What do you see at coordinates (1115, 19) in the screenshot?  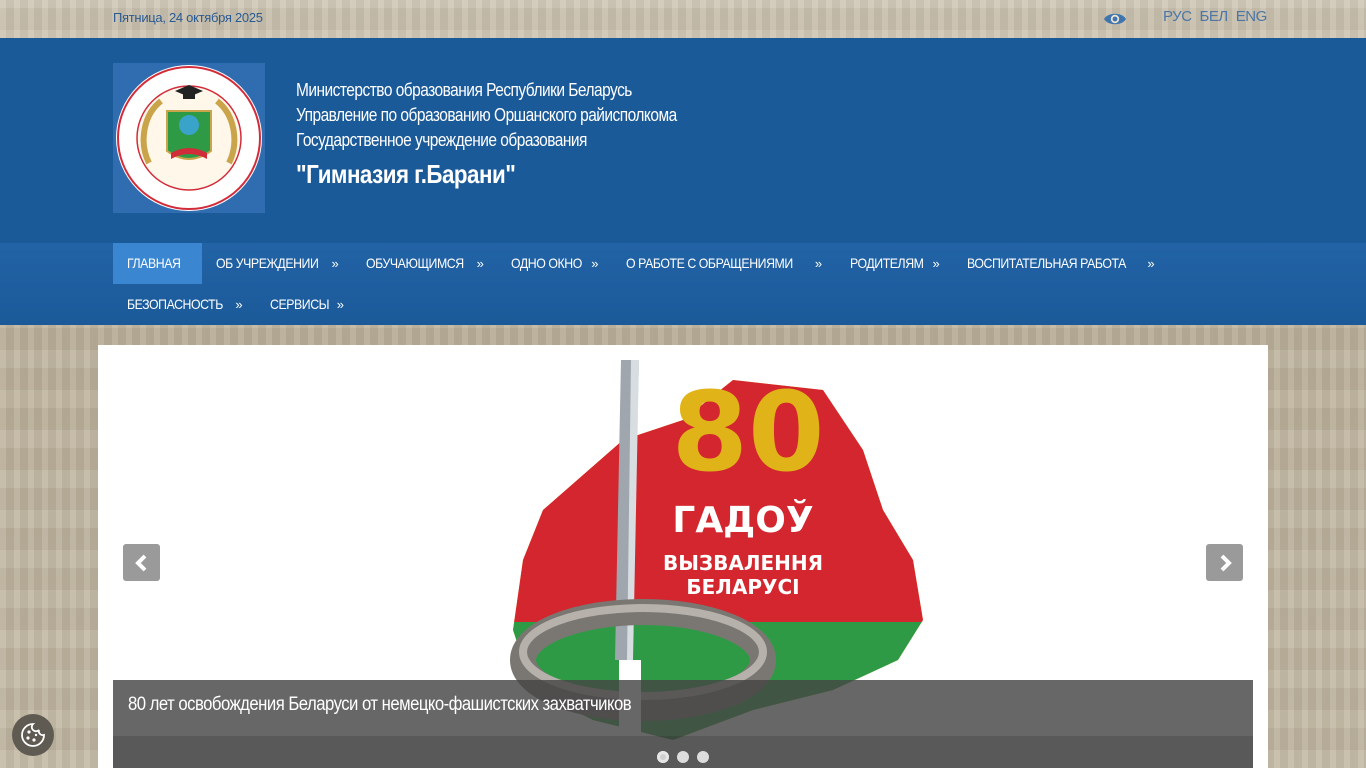 I see `eye-icon` at bounding box center [1115, 19].